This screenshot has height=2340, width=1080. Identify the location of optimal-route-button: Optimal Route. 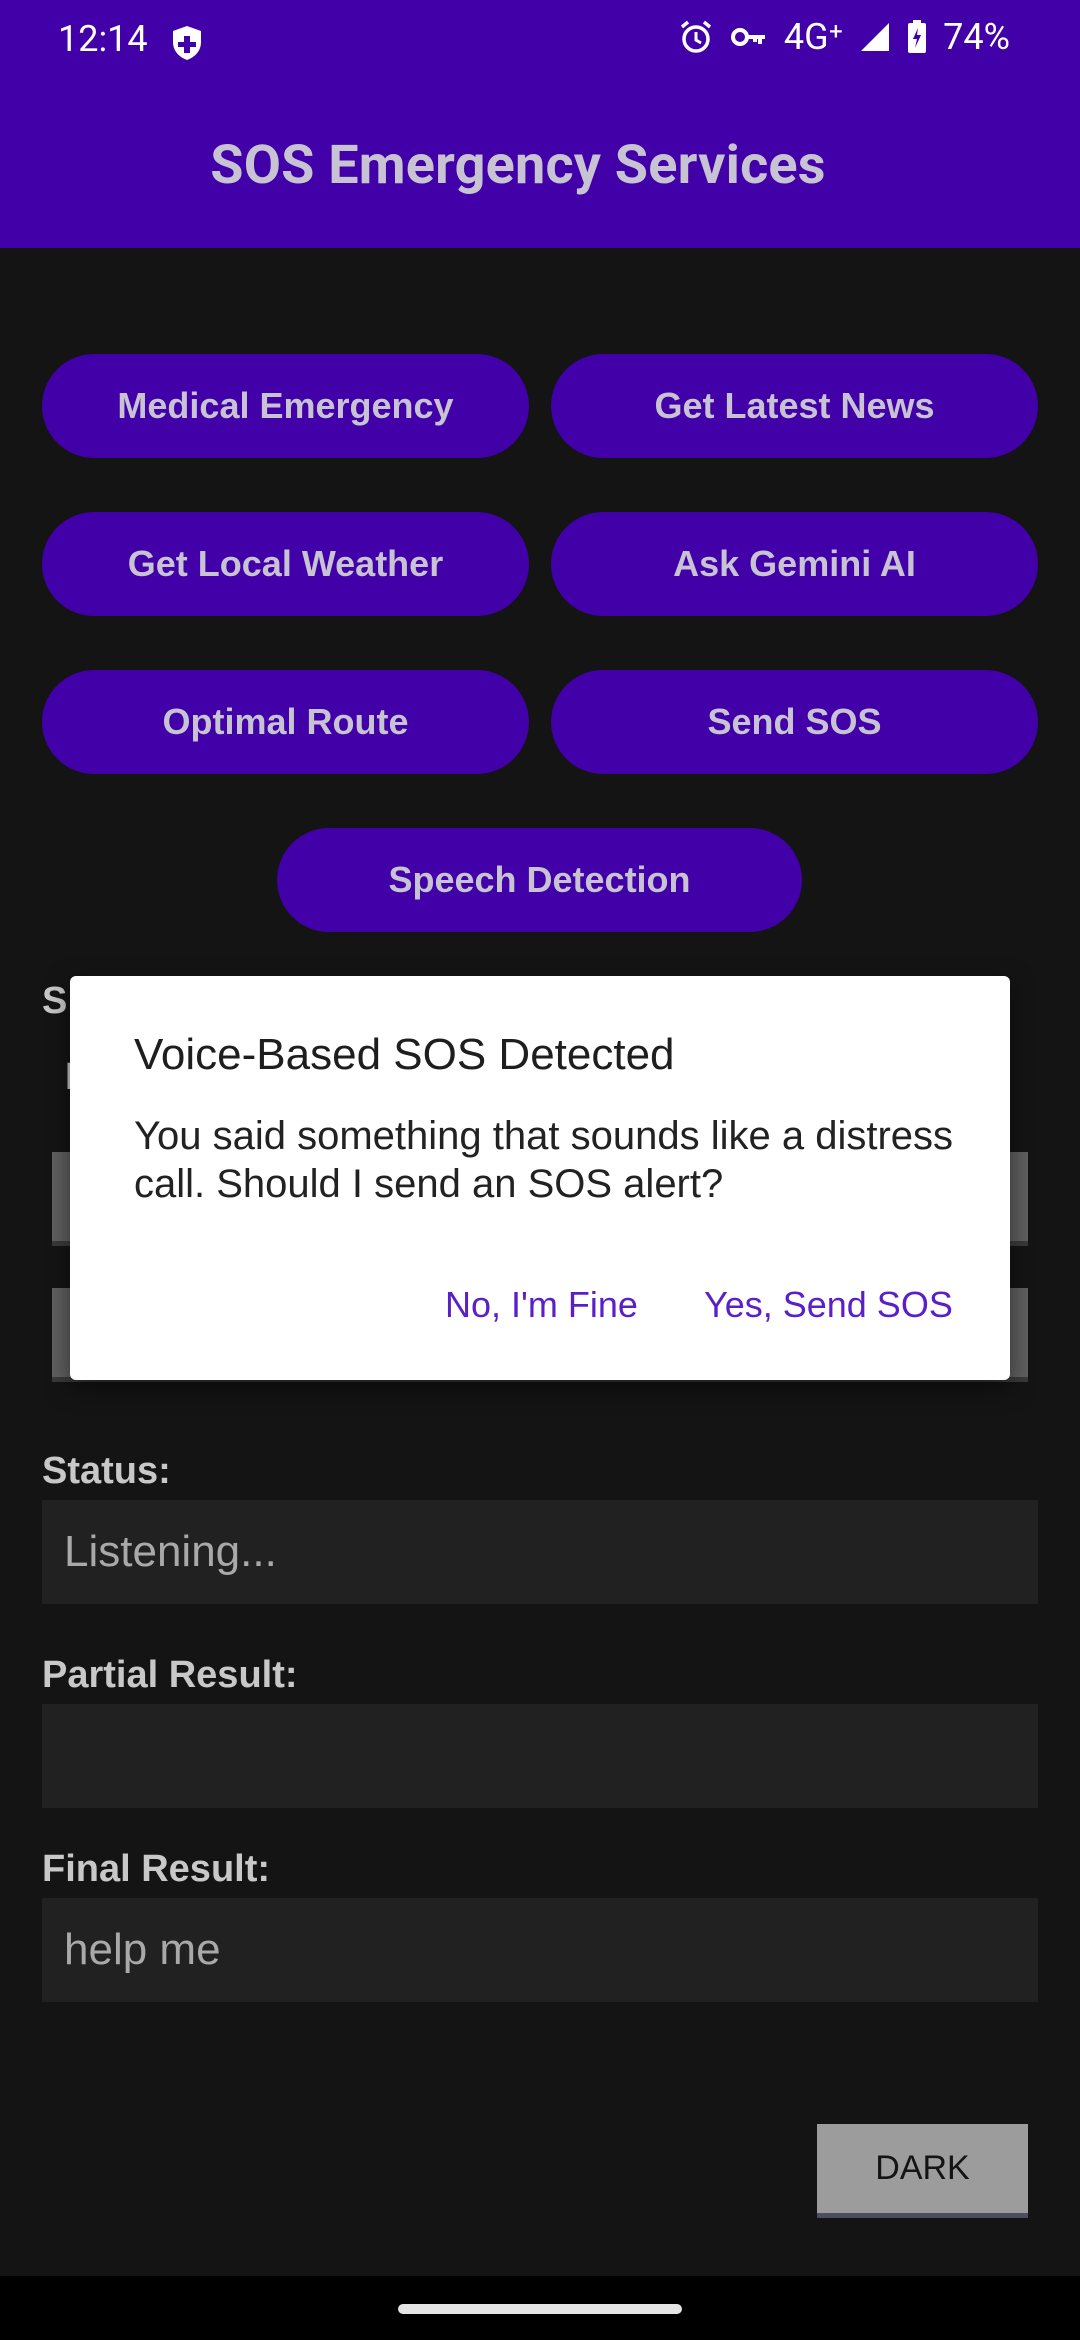
(285, 722).